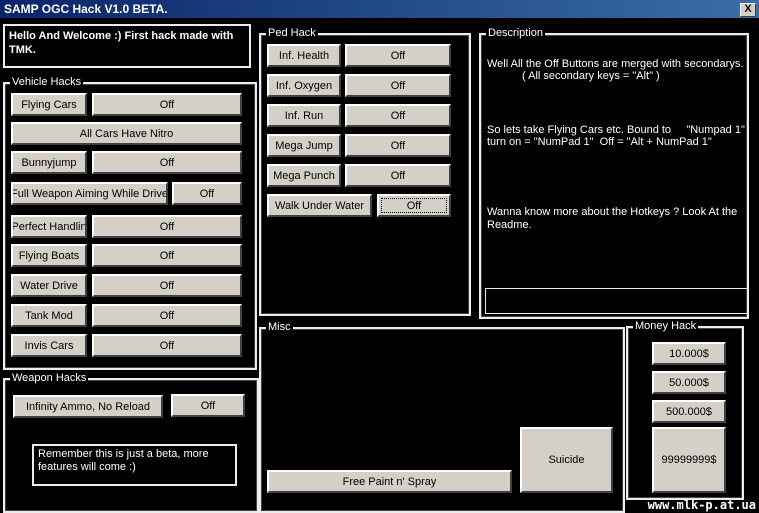 The height and width of the screenshot is (513, 759). I want to click on mega-punch-off-button: Off, so click(398, 175).